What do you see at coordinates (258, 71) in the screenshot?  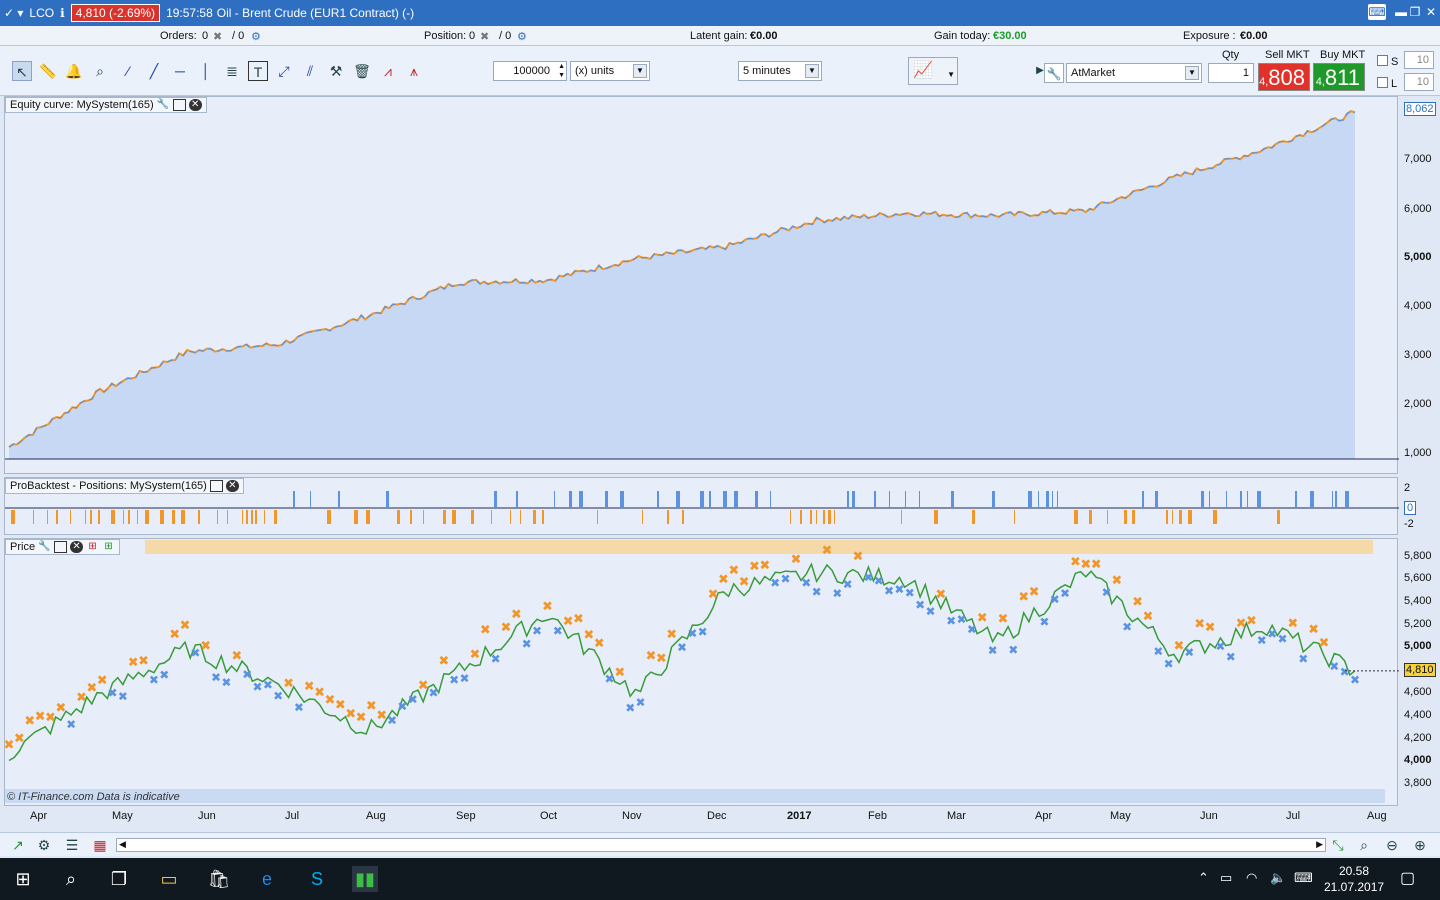 I see `text-tool-icon: T` at bounding box center [258, 71].